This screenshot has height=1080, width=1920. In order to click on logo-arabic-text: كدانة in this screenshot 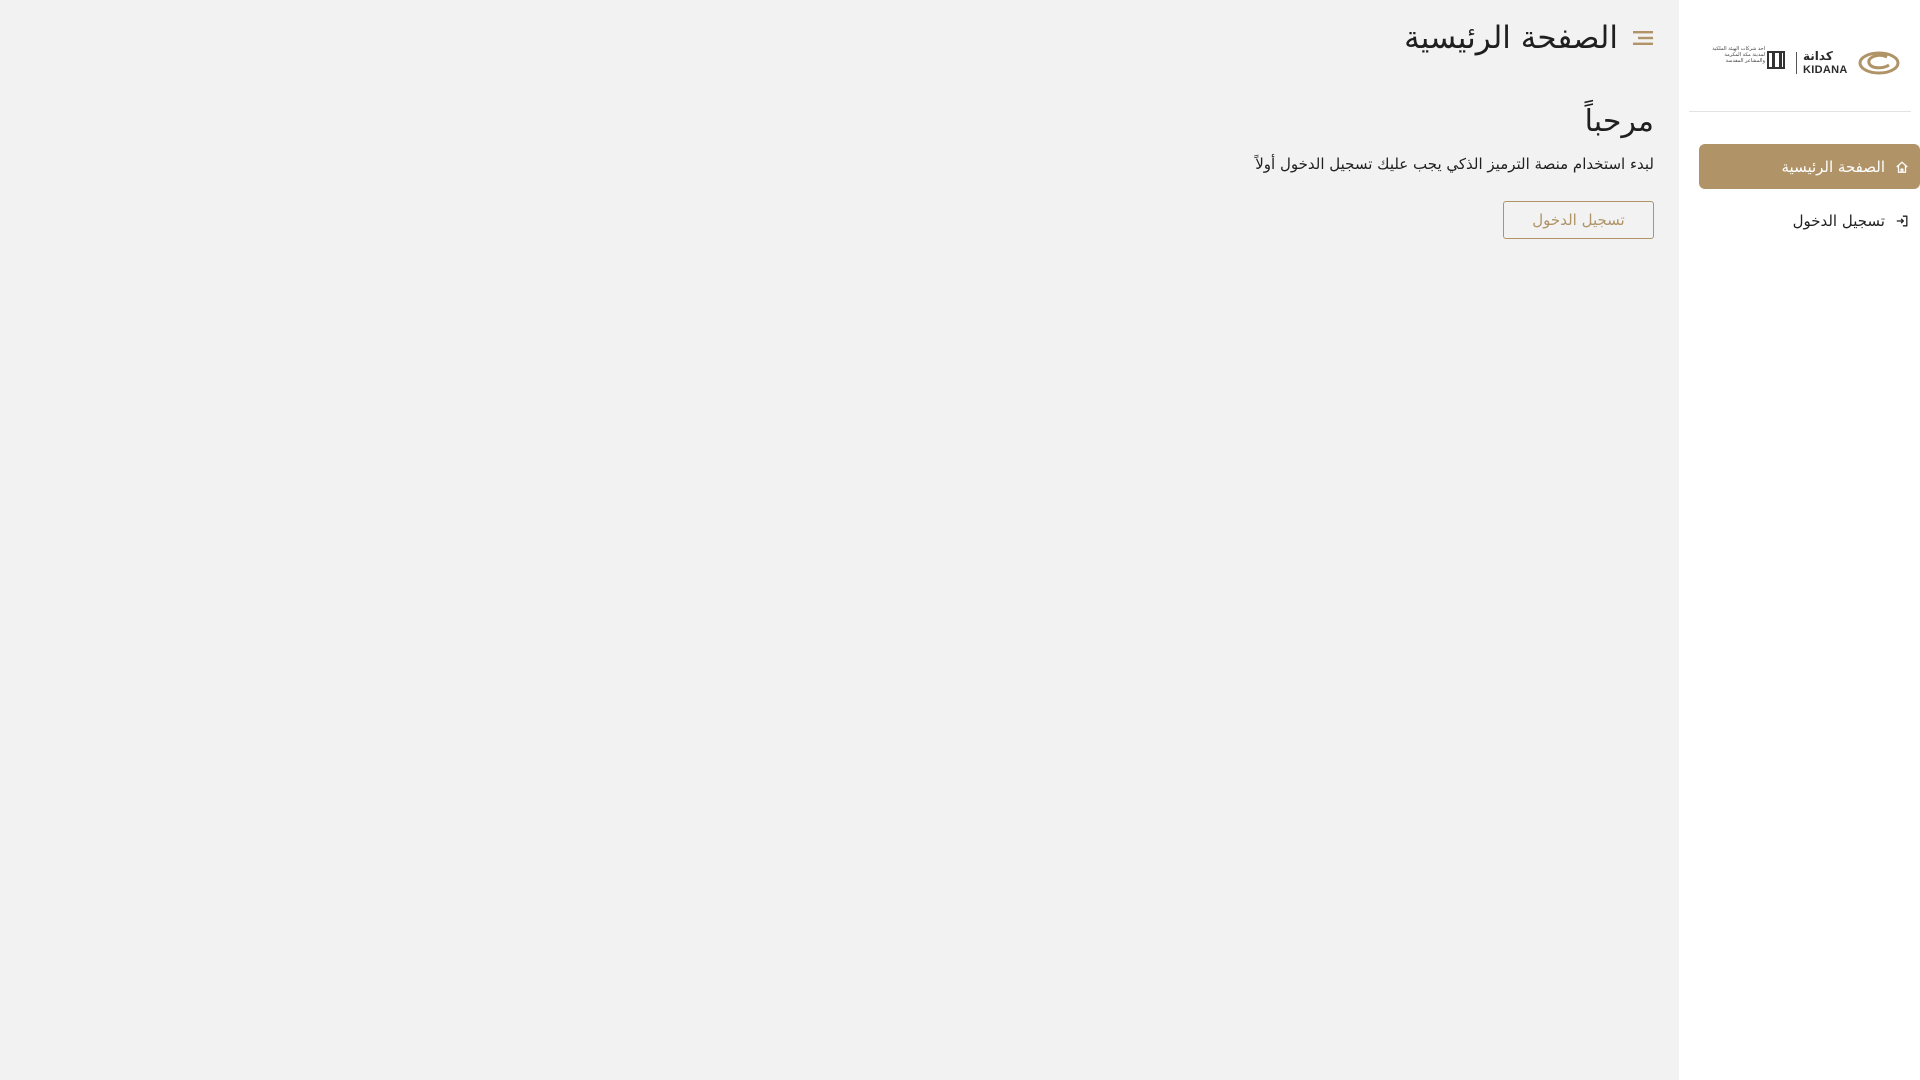, I will do `click(1818, 56)`.